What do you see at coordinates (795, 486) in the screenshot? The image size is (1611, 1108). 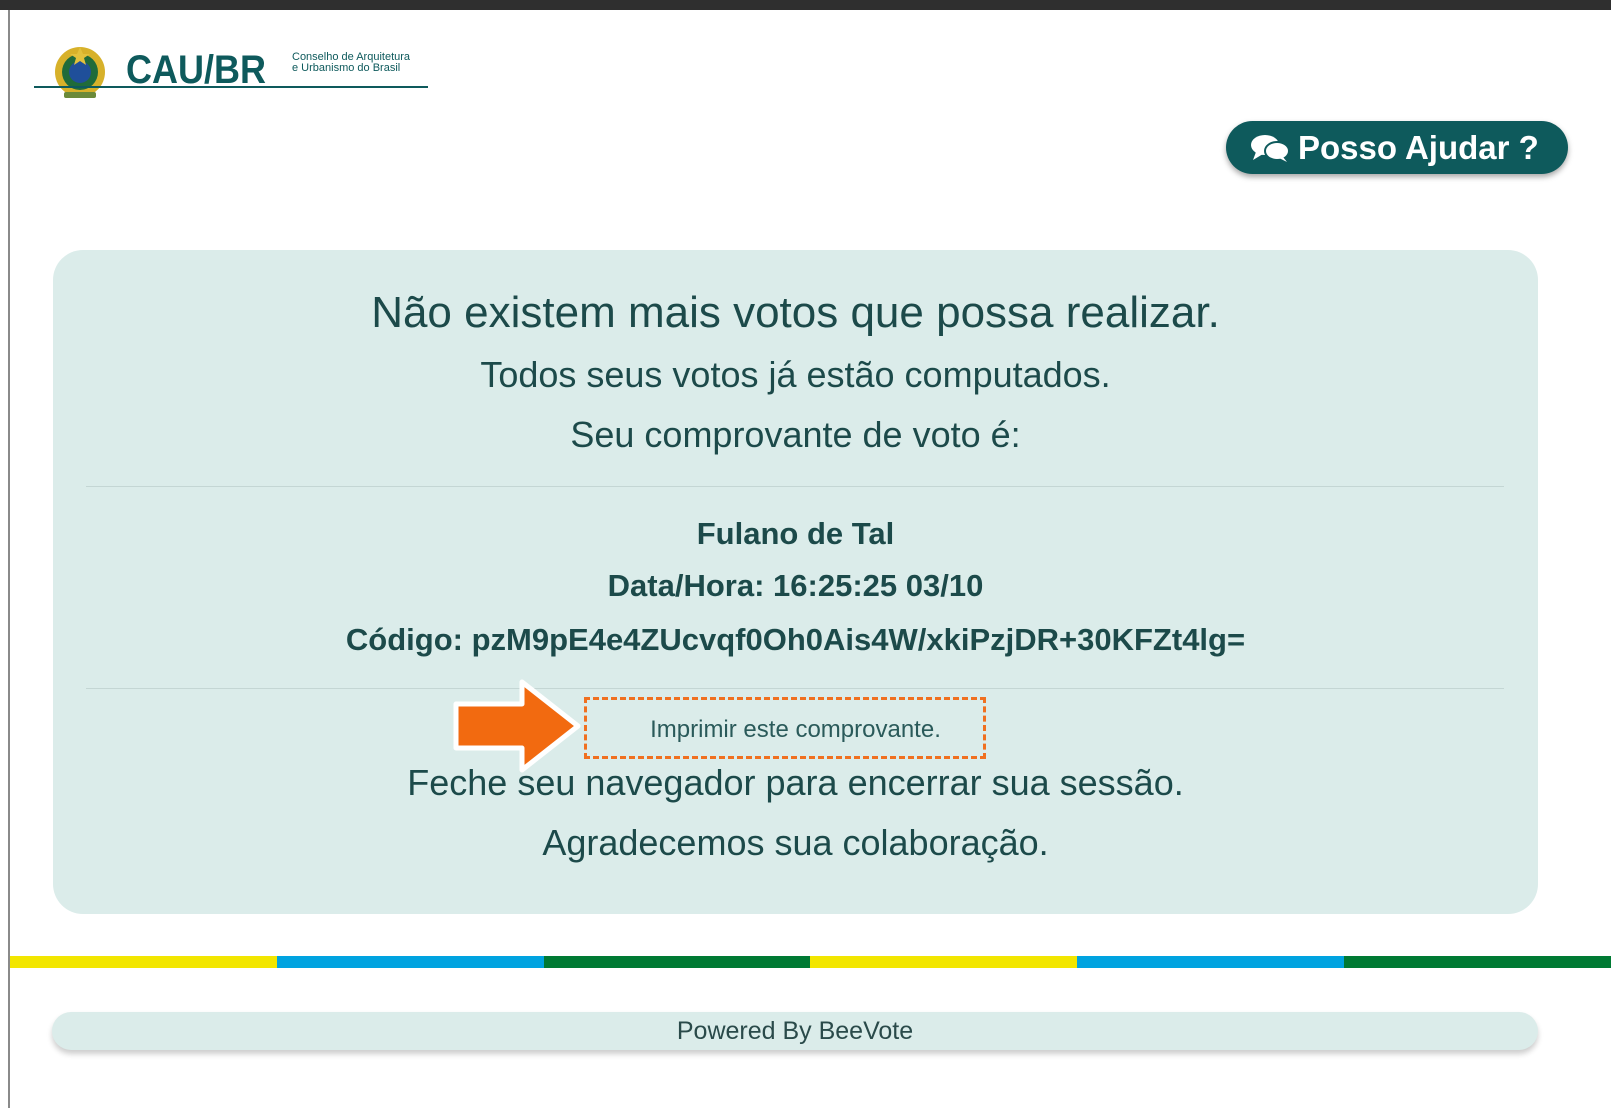 I see `divider-top` at bounding box center [795, 486].